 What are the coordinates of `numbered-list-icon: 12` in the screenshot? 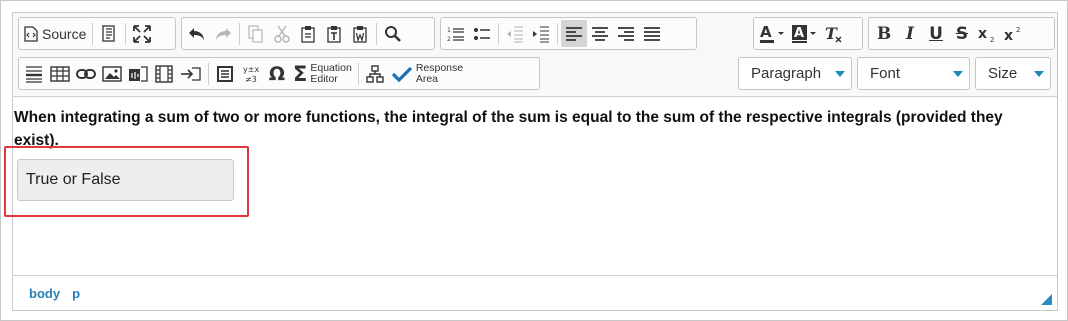 It's located at (455, 35).